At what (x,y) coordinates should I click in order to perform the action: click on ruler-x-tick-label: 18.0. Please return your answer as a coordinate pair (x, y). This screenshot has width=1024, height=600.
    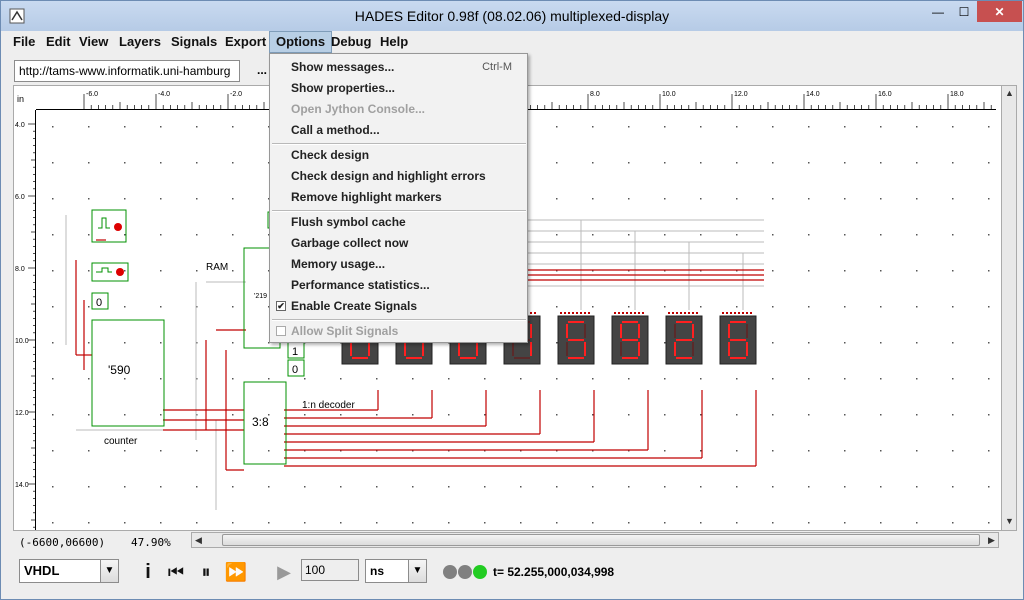
    Looking at the image, I should click on (957, 94).